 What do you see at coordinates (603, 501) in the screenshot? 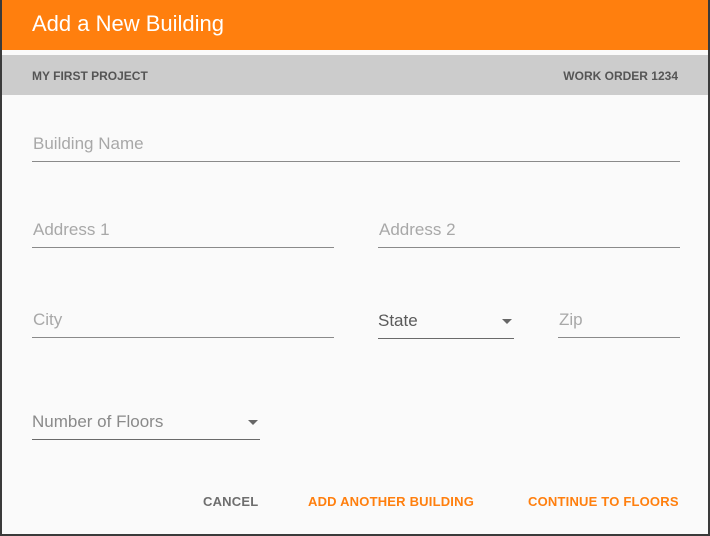
I see `continue-to-floors-button: CONTINUE TO FLOORS` at bounding box center [603, 501].